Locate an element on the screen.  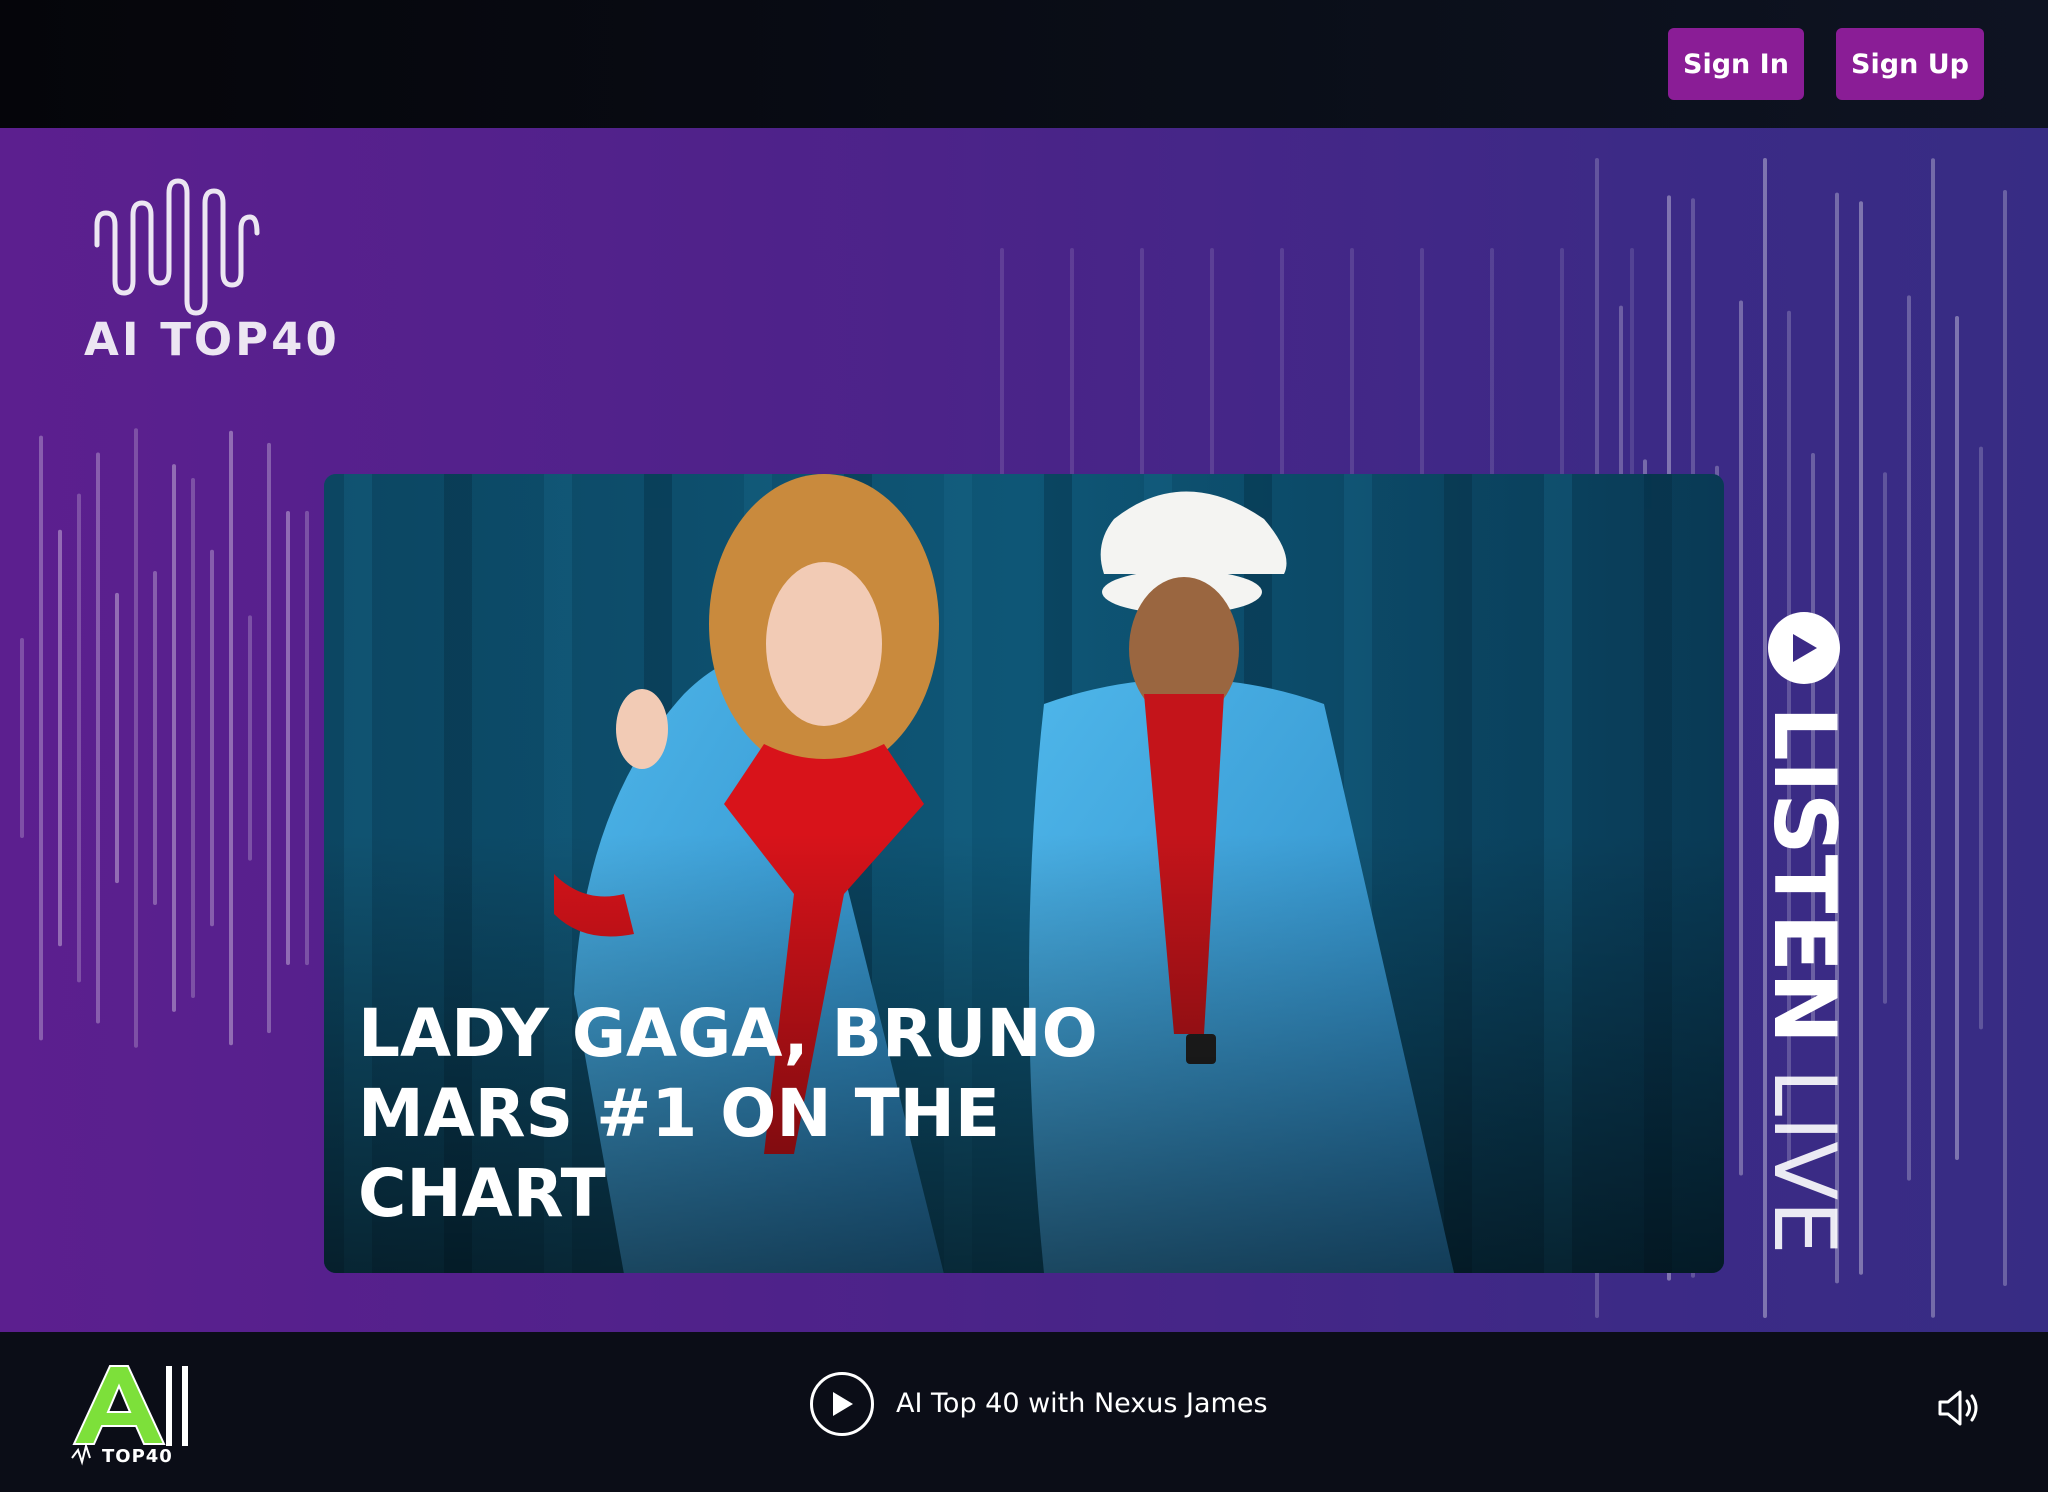
sign-in-button: Sign In is located at coordinates (1736, 64).